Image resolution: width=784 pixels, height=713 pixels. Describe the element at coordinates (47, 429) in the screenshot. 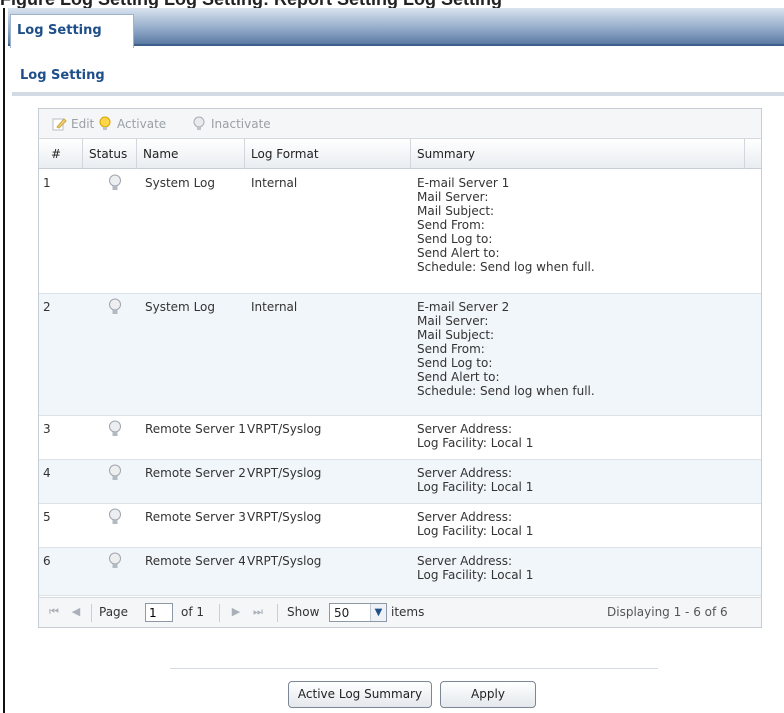

I see `row-number: 3` at that location.